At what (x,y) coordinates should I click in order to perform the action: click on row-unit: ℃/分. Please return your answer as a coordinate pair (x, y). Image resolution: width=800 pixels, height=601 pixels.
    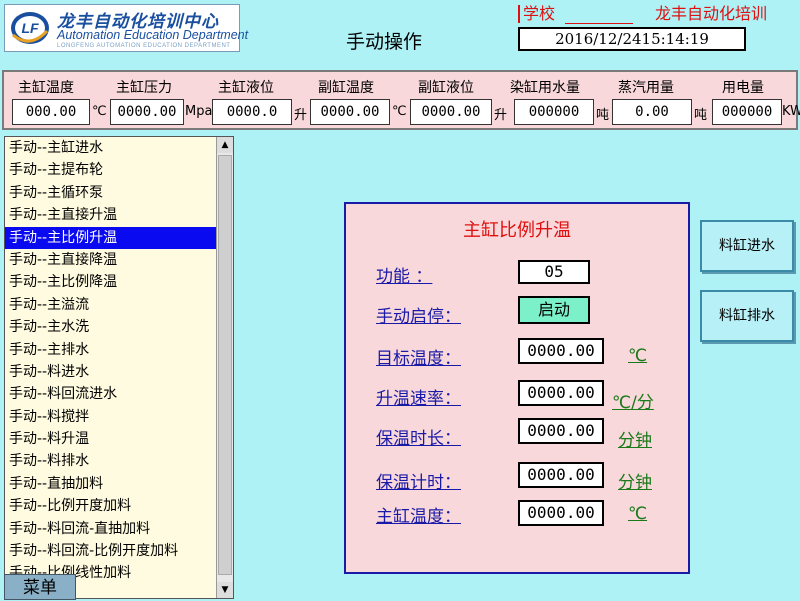
    Looking at the image, I should click on (633, 403).